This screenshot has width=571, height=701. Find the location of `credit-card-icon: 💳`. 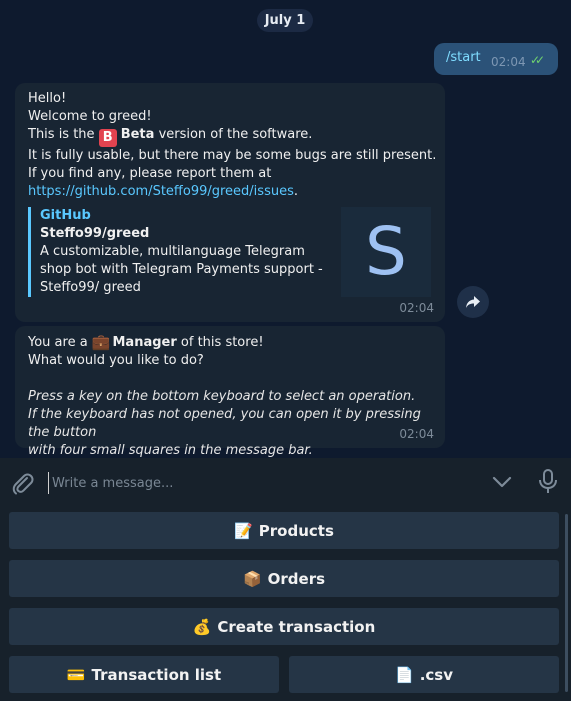

credit-card-icon: 💳 is located at coordinates (76, 674).